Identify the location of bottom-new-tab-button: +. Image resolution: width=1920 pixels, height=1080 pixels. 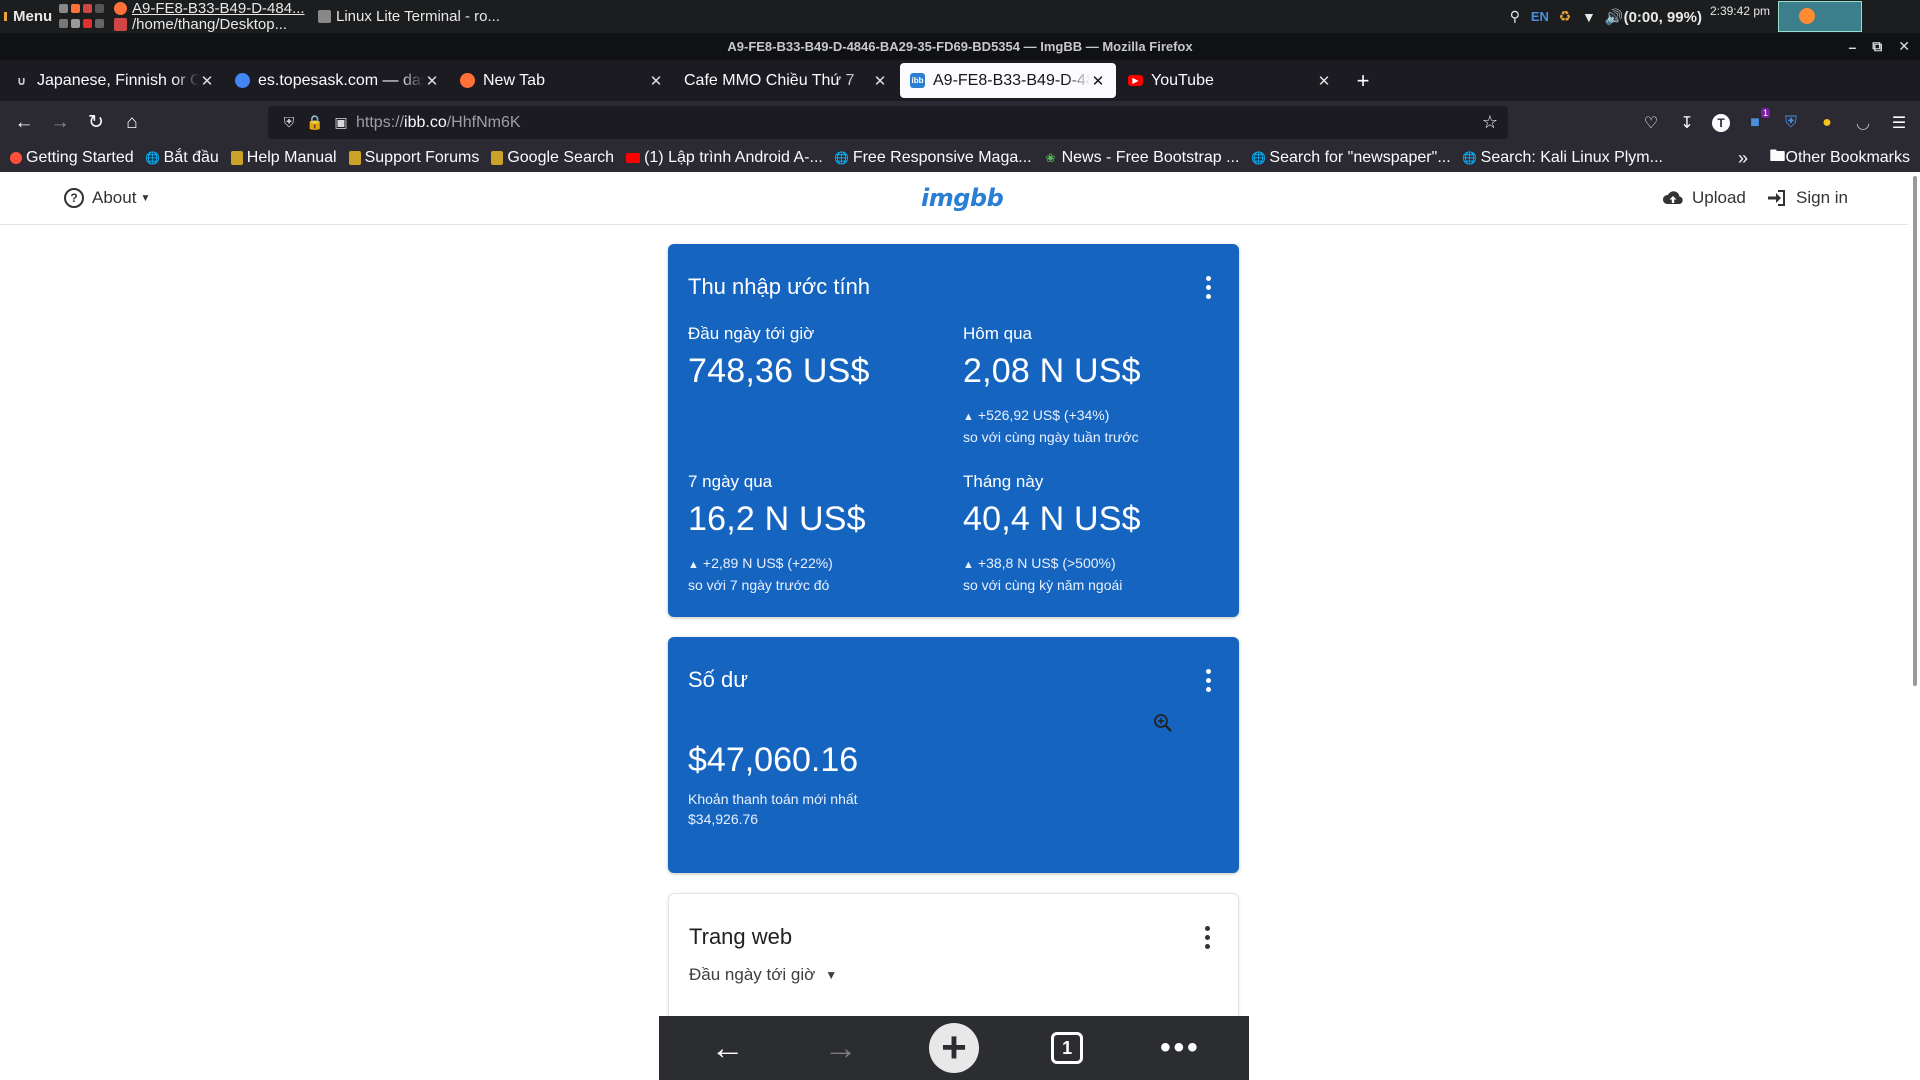
(954, 1048).